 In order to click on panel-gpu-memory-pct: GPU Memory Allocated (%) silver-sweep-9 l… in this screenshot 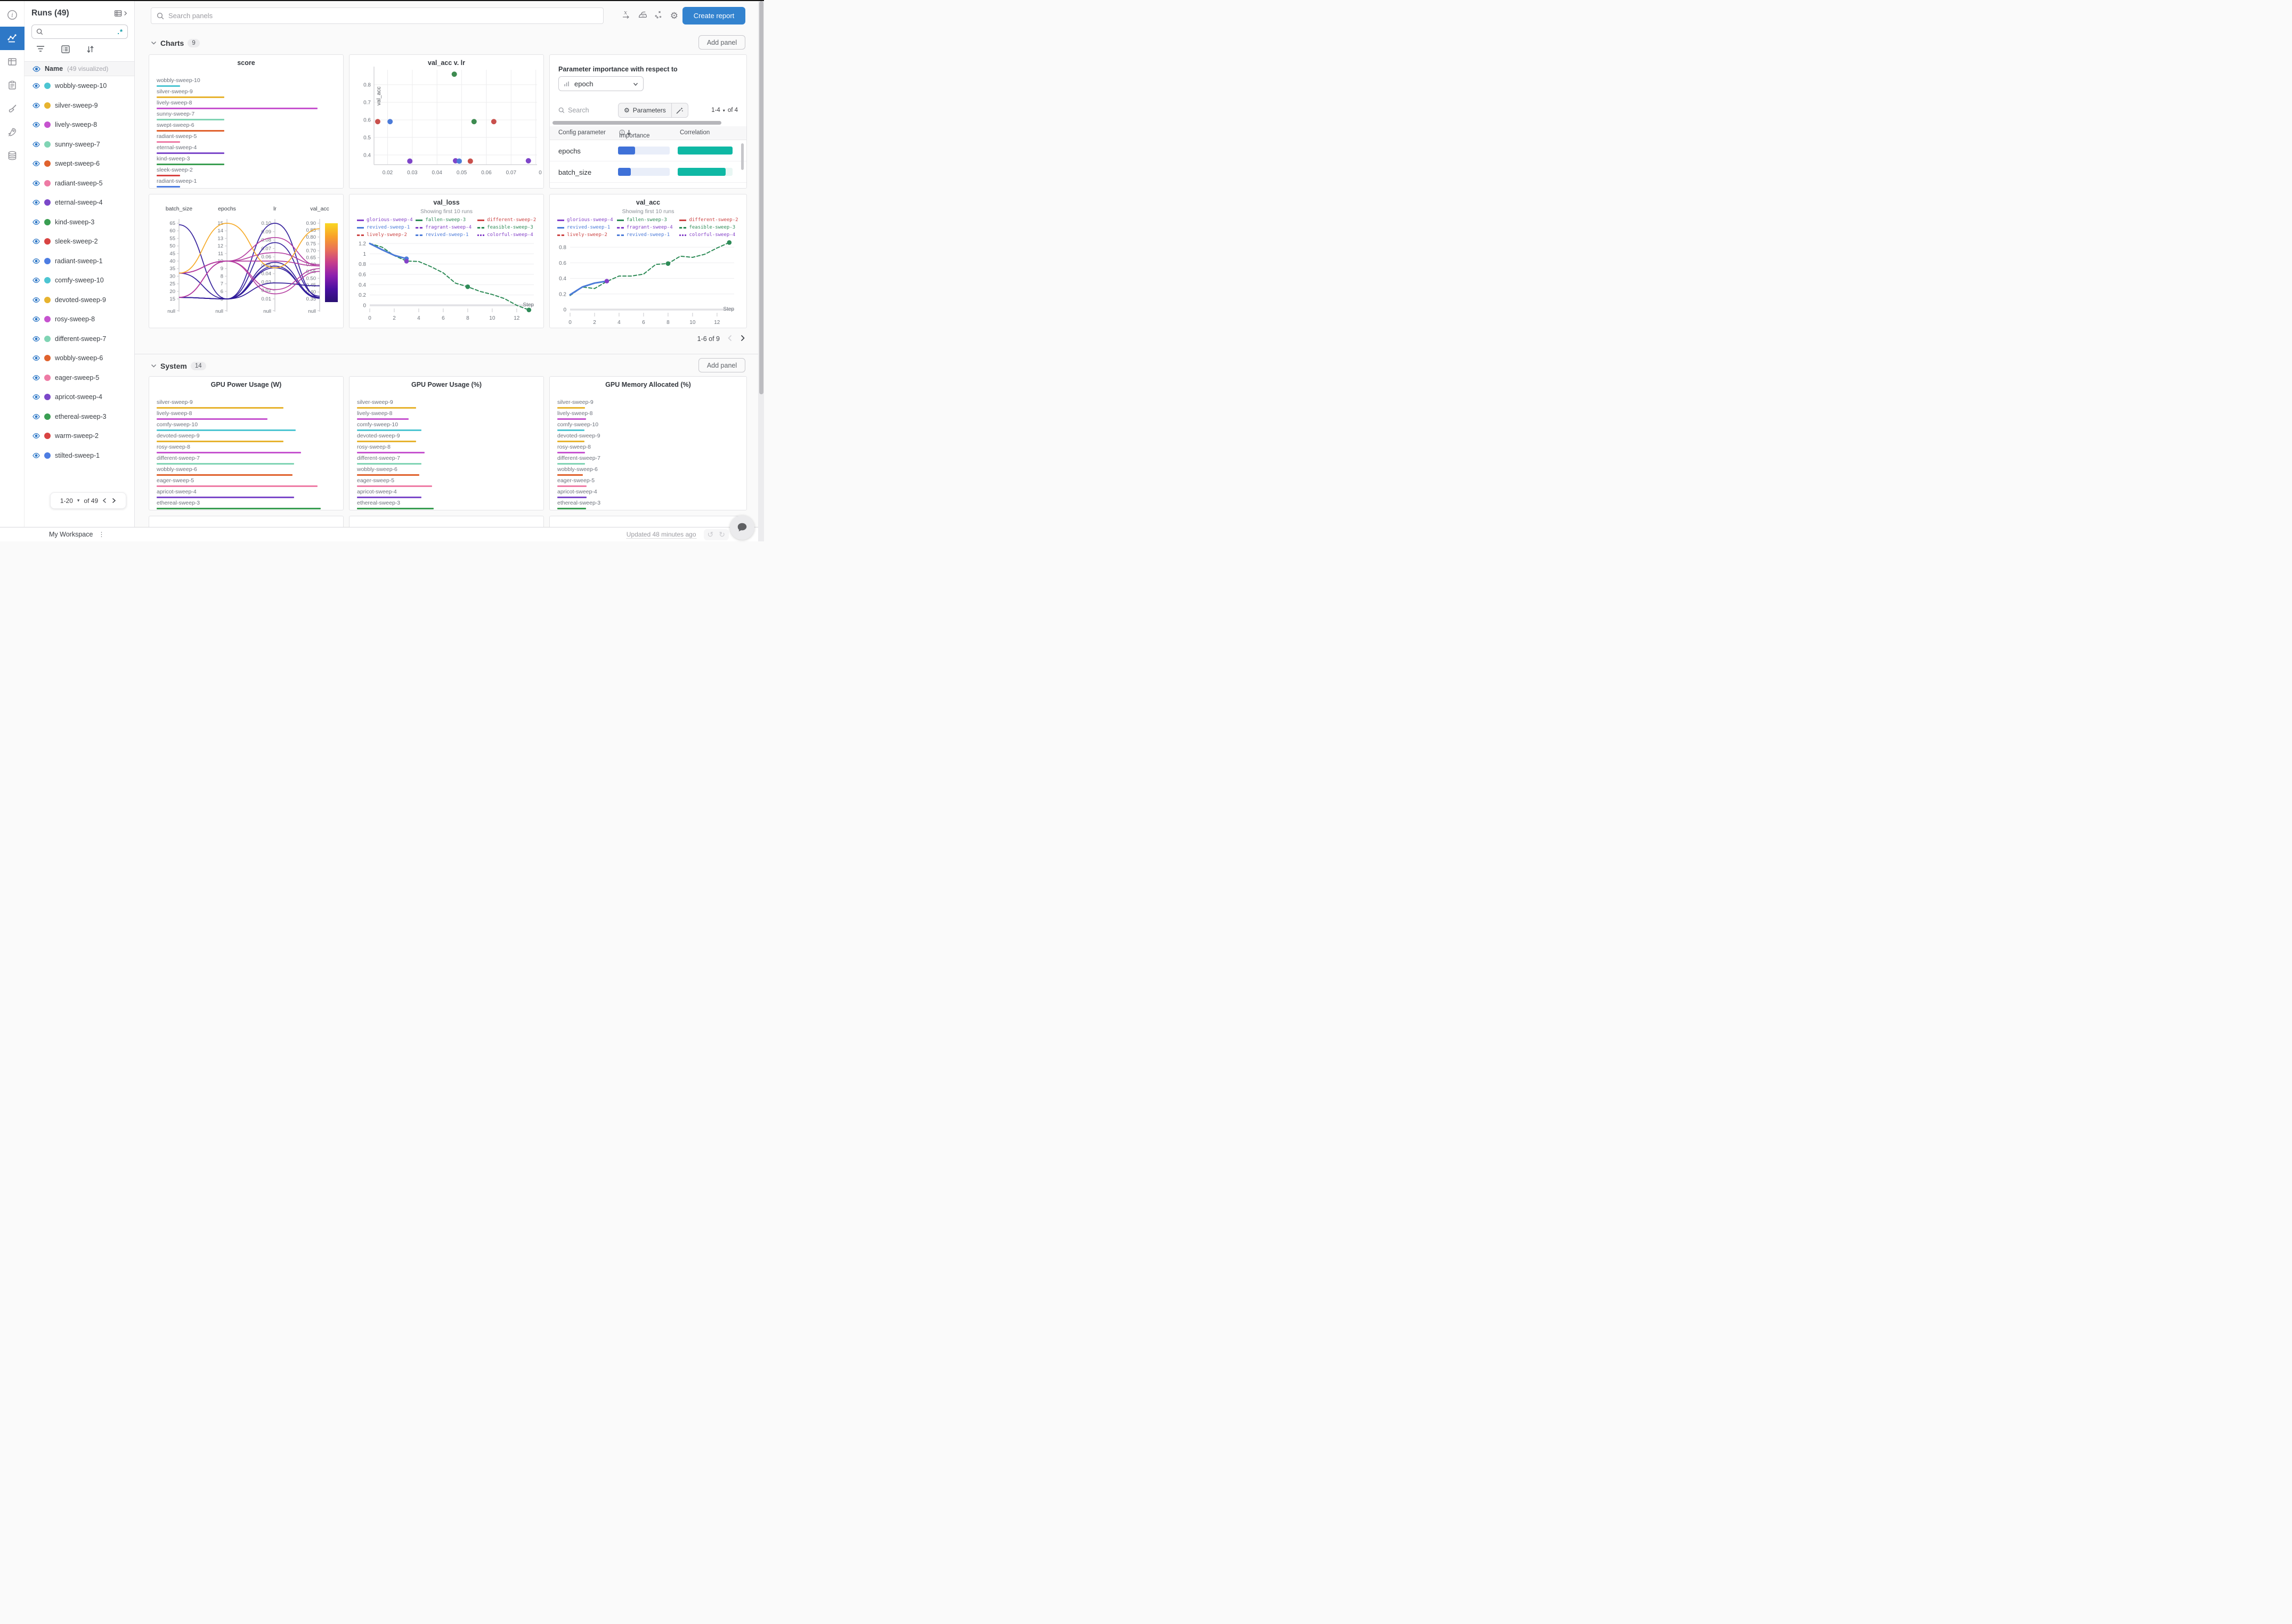, I will do `click(648, 443)`.